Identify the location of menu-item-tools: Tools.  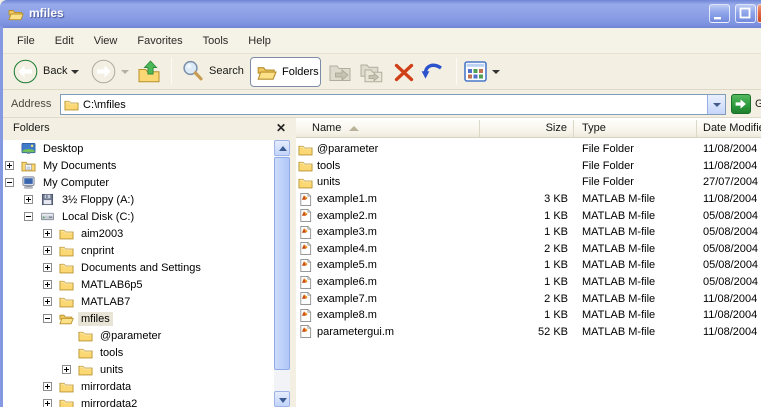
(216, 41).